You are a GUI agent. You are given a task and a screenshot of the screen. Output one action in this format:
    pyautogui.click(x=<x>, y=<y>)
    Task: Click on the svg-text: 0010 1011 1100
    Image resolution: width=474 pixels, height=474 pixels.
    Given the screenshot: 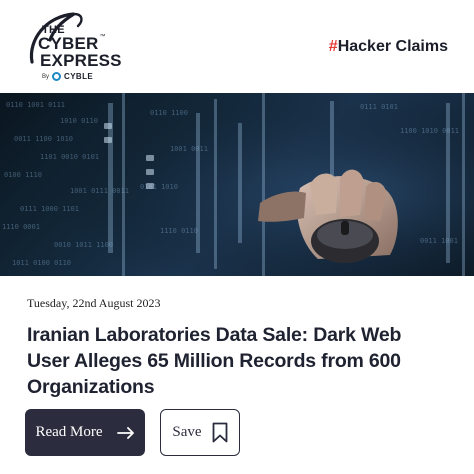 What is the action you would take?
    pyautogui.click(x=83, y=245)
    